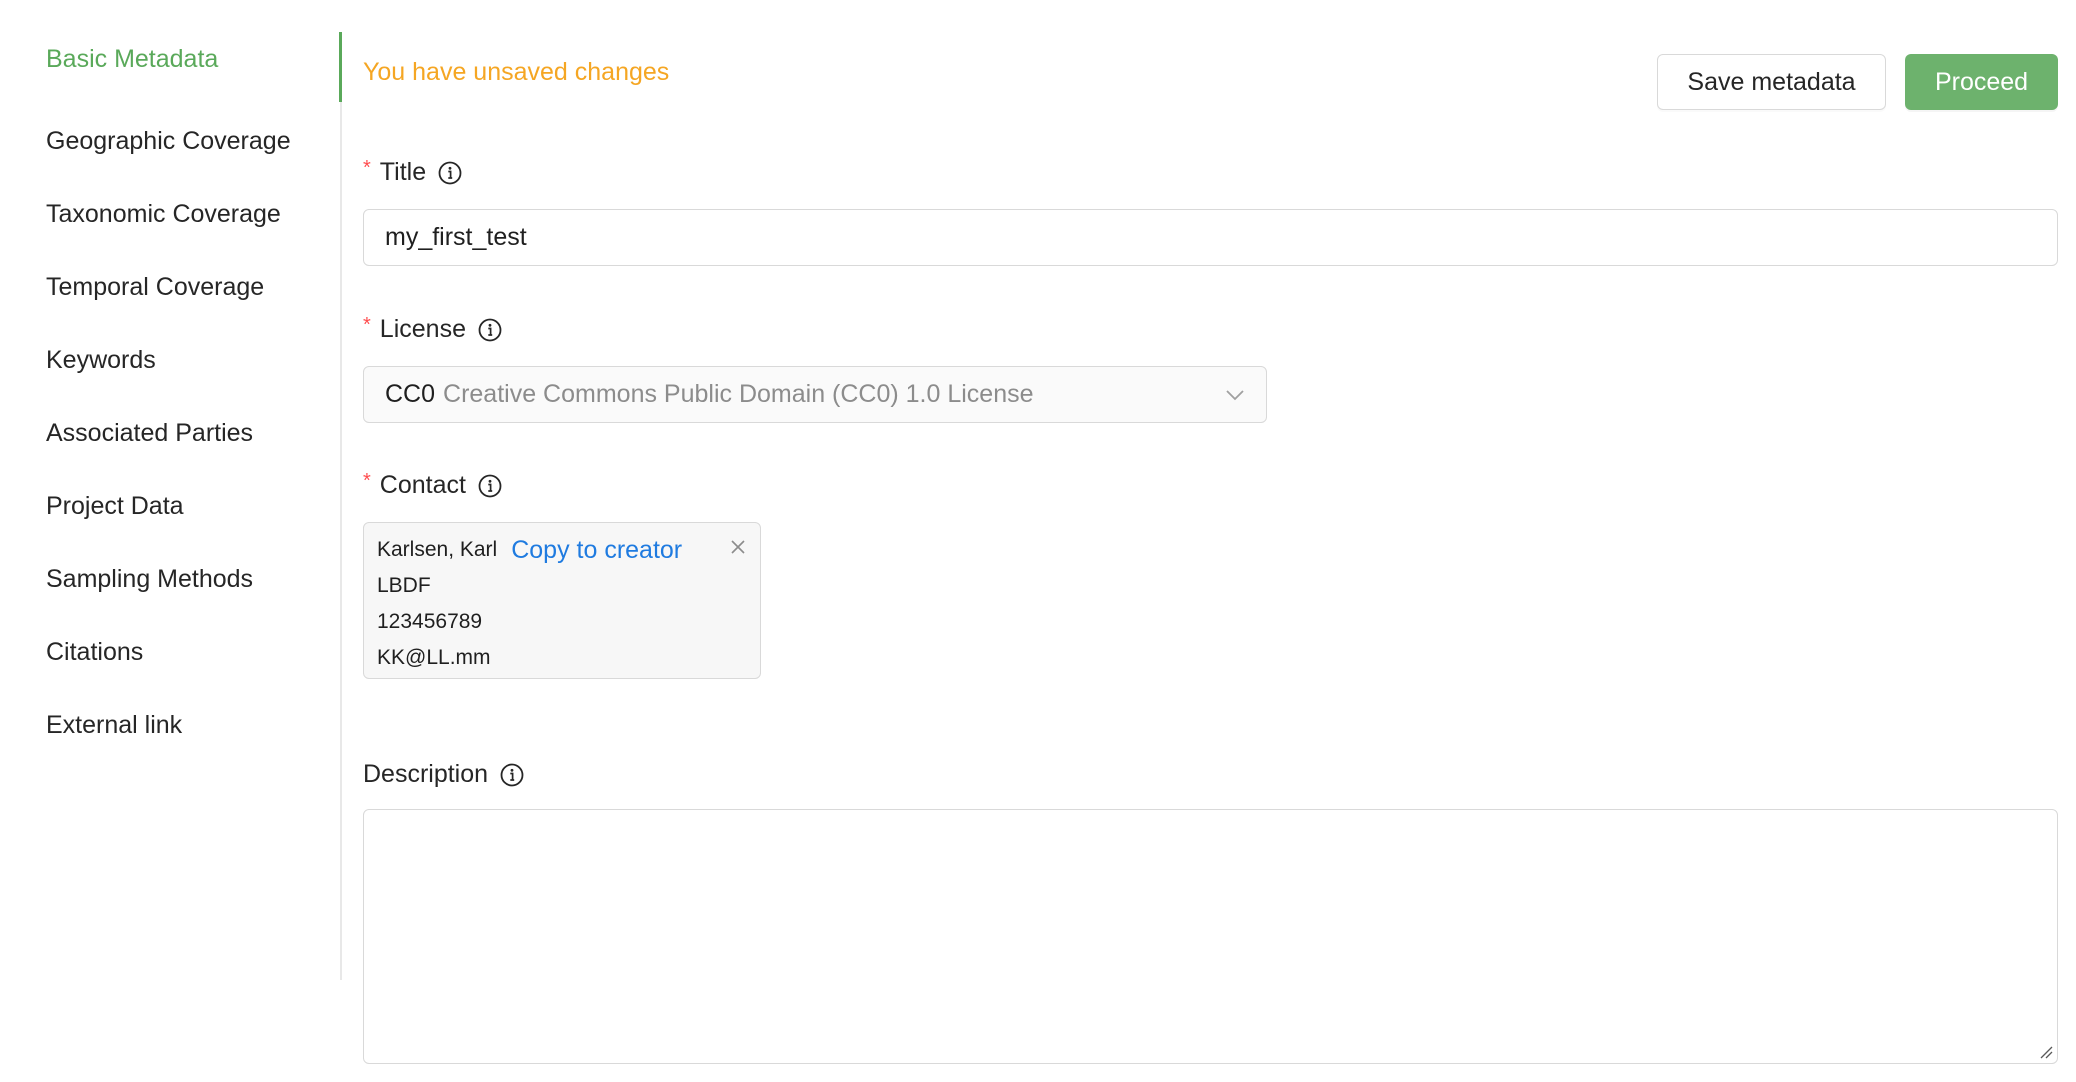  Describe the element at coordinates (404, 585) in the screenshot. I see `contact-organization: LBDF` at that location.